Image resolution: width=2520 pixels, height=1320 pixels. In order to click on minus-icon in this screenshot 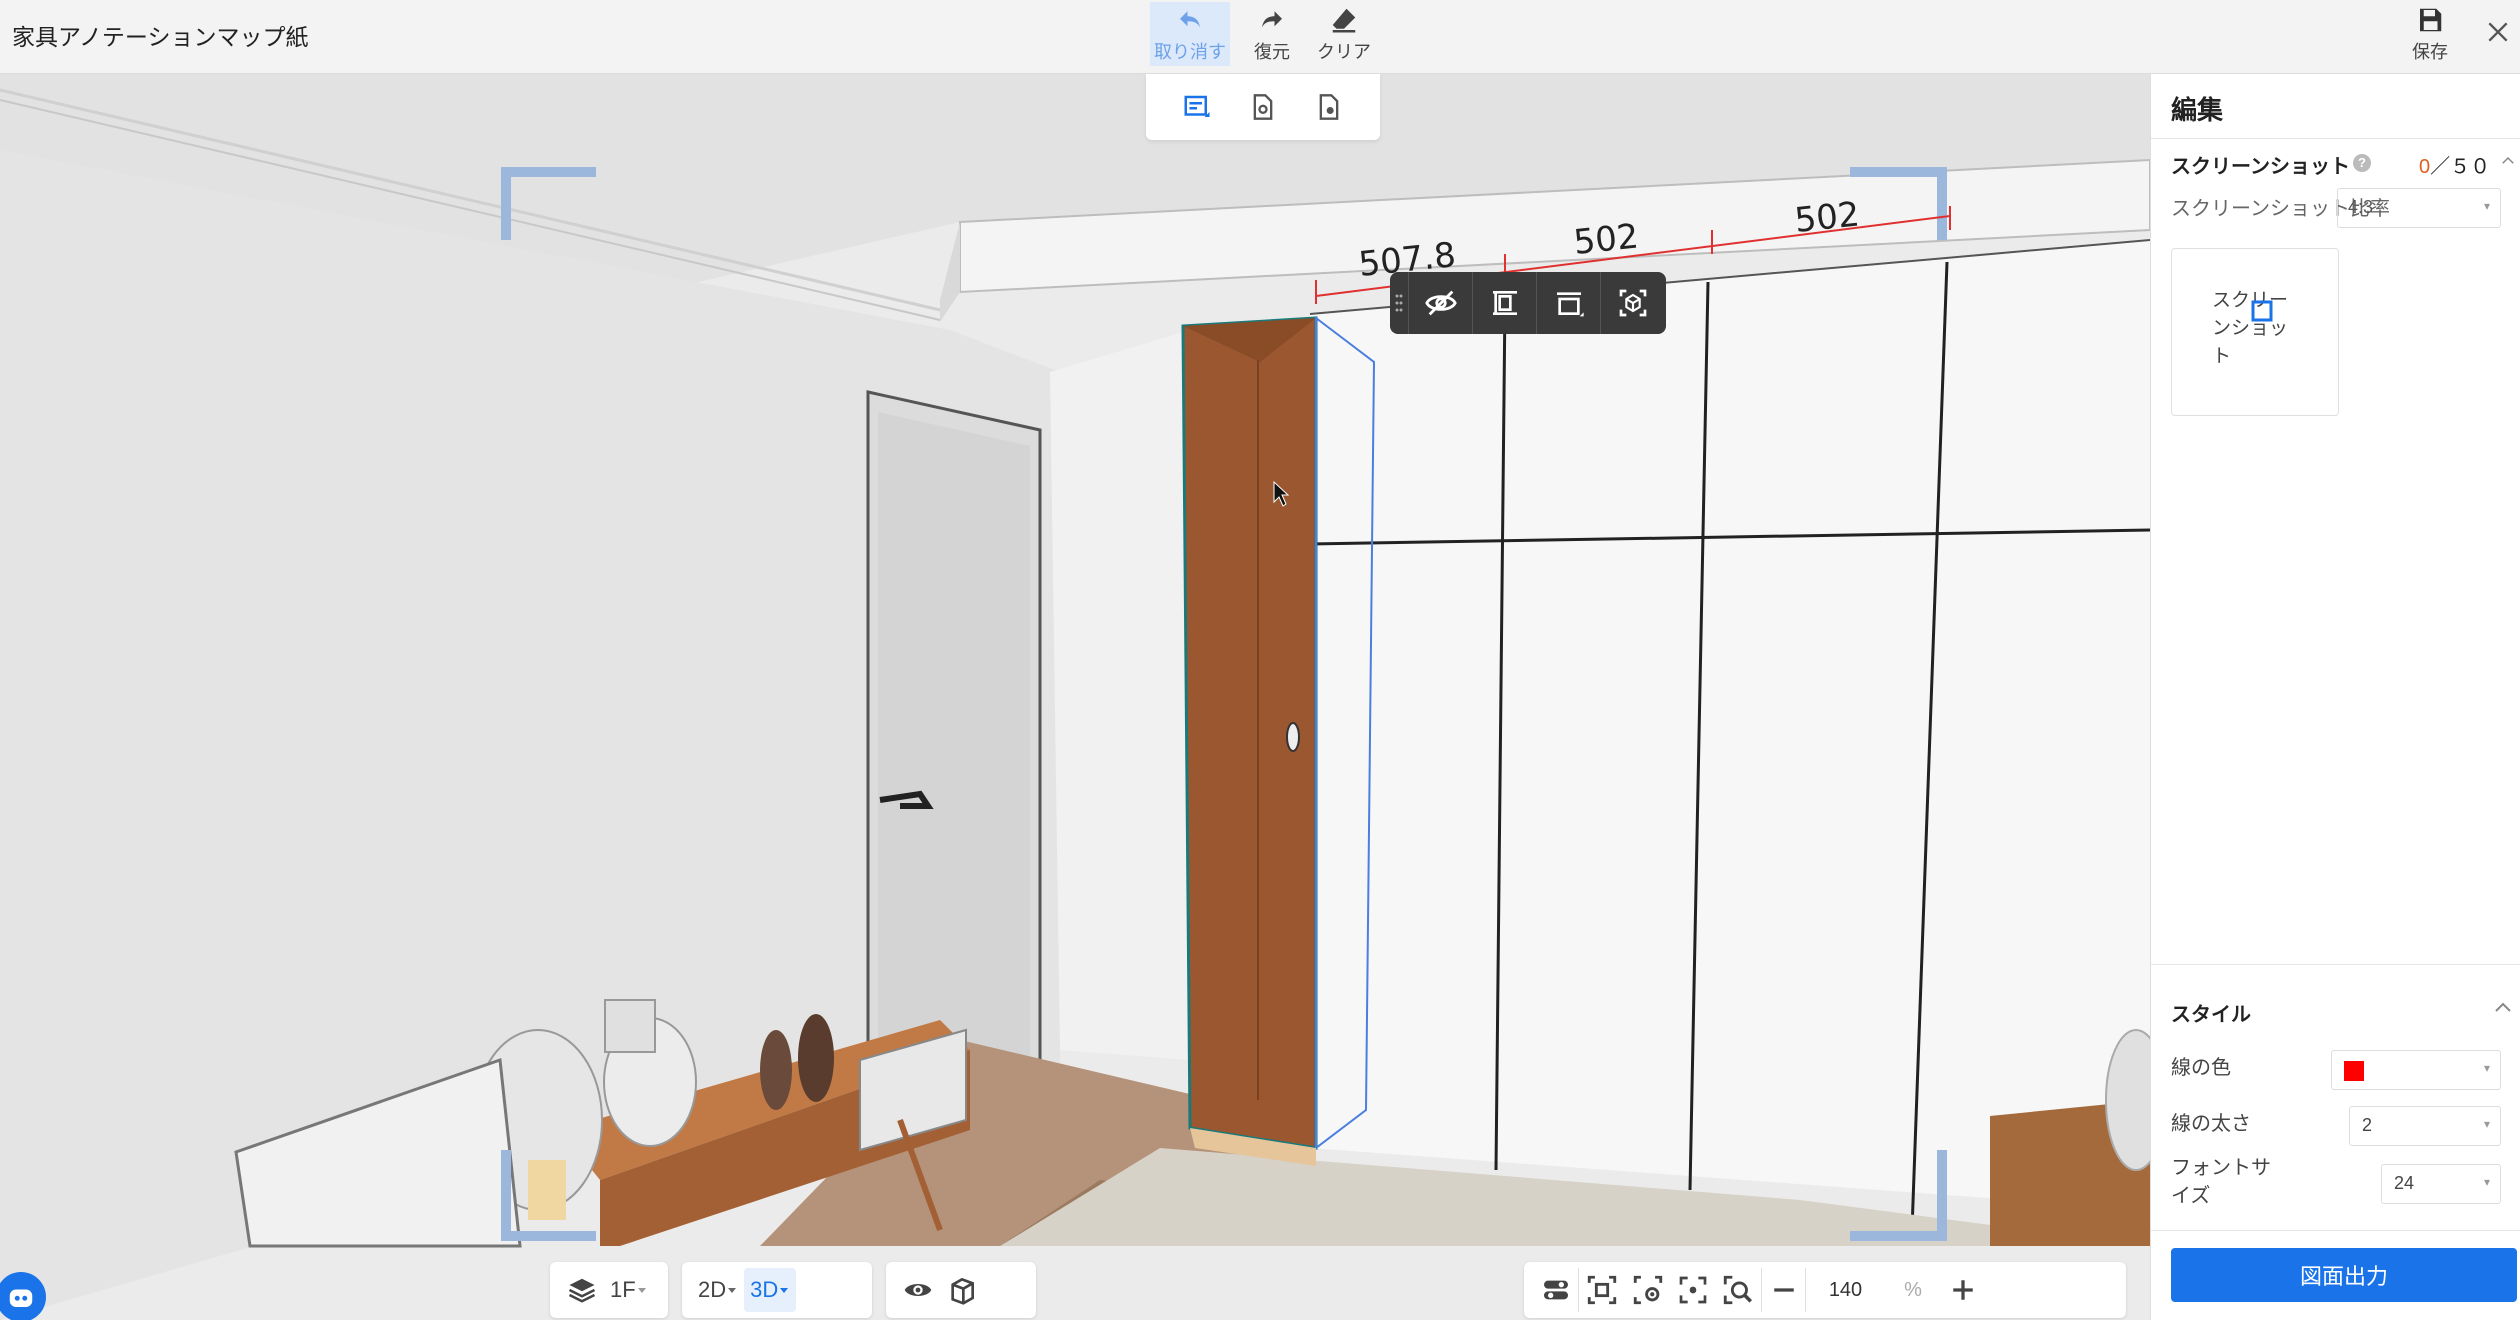, I will do `click(1783, 1290)`.